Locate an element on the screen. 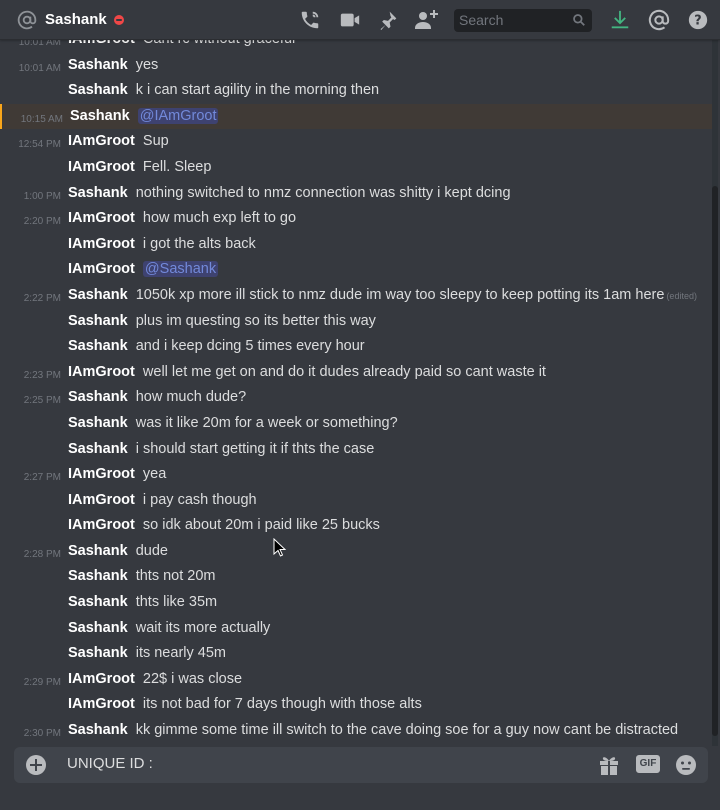  gift-icon is located at coordinates (609, 765).